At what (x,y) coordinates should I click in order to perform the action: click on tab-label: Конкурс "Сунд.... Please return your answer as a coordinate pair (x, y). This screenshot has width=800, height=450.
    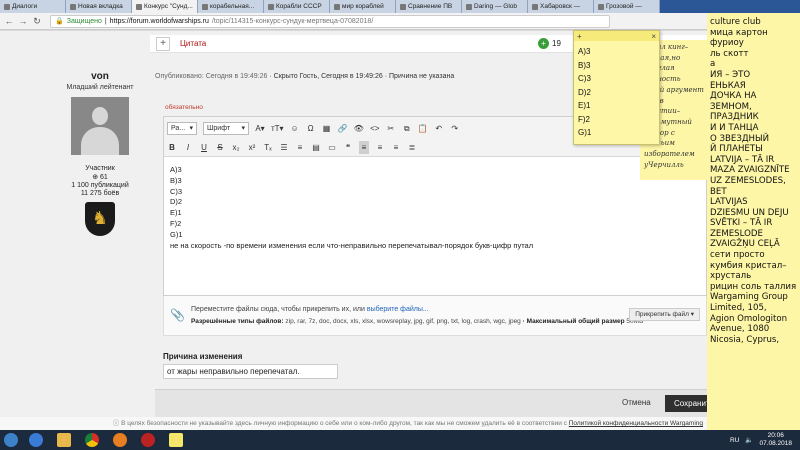
    Looking at the image, I should click on (168, 6).